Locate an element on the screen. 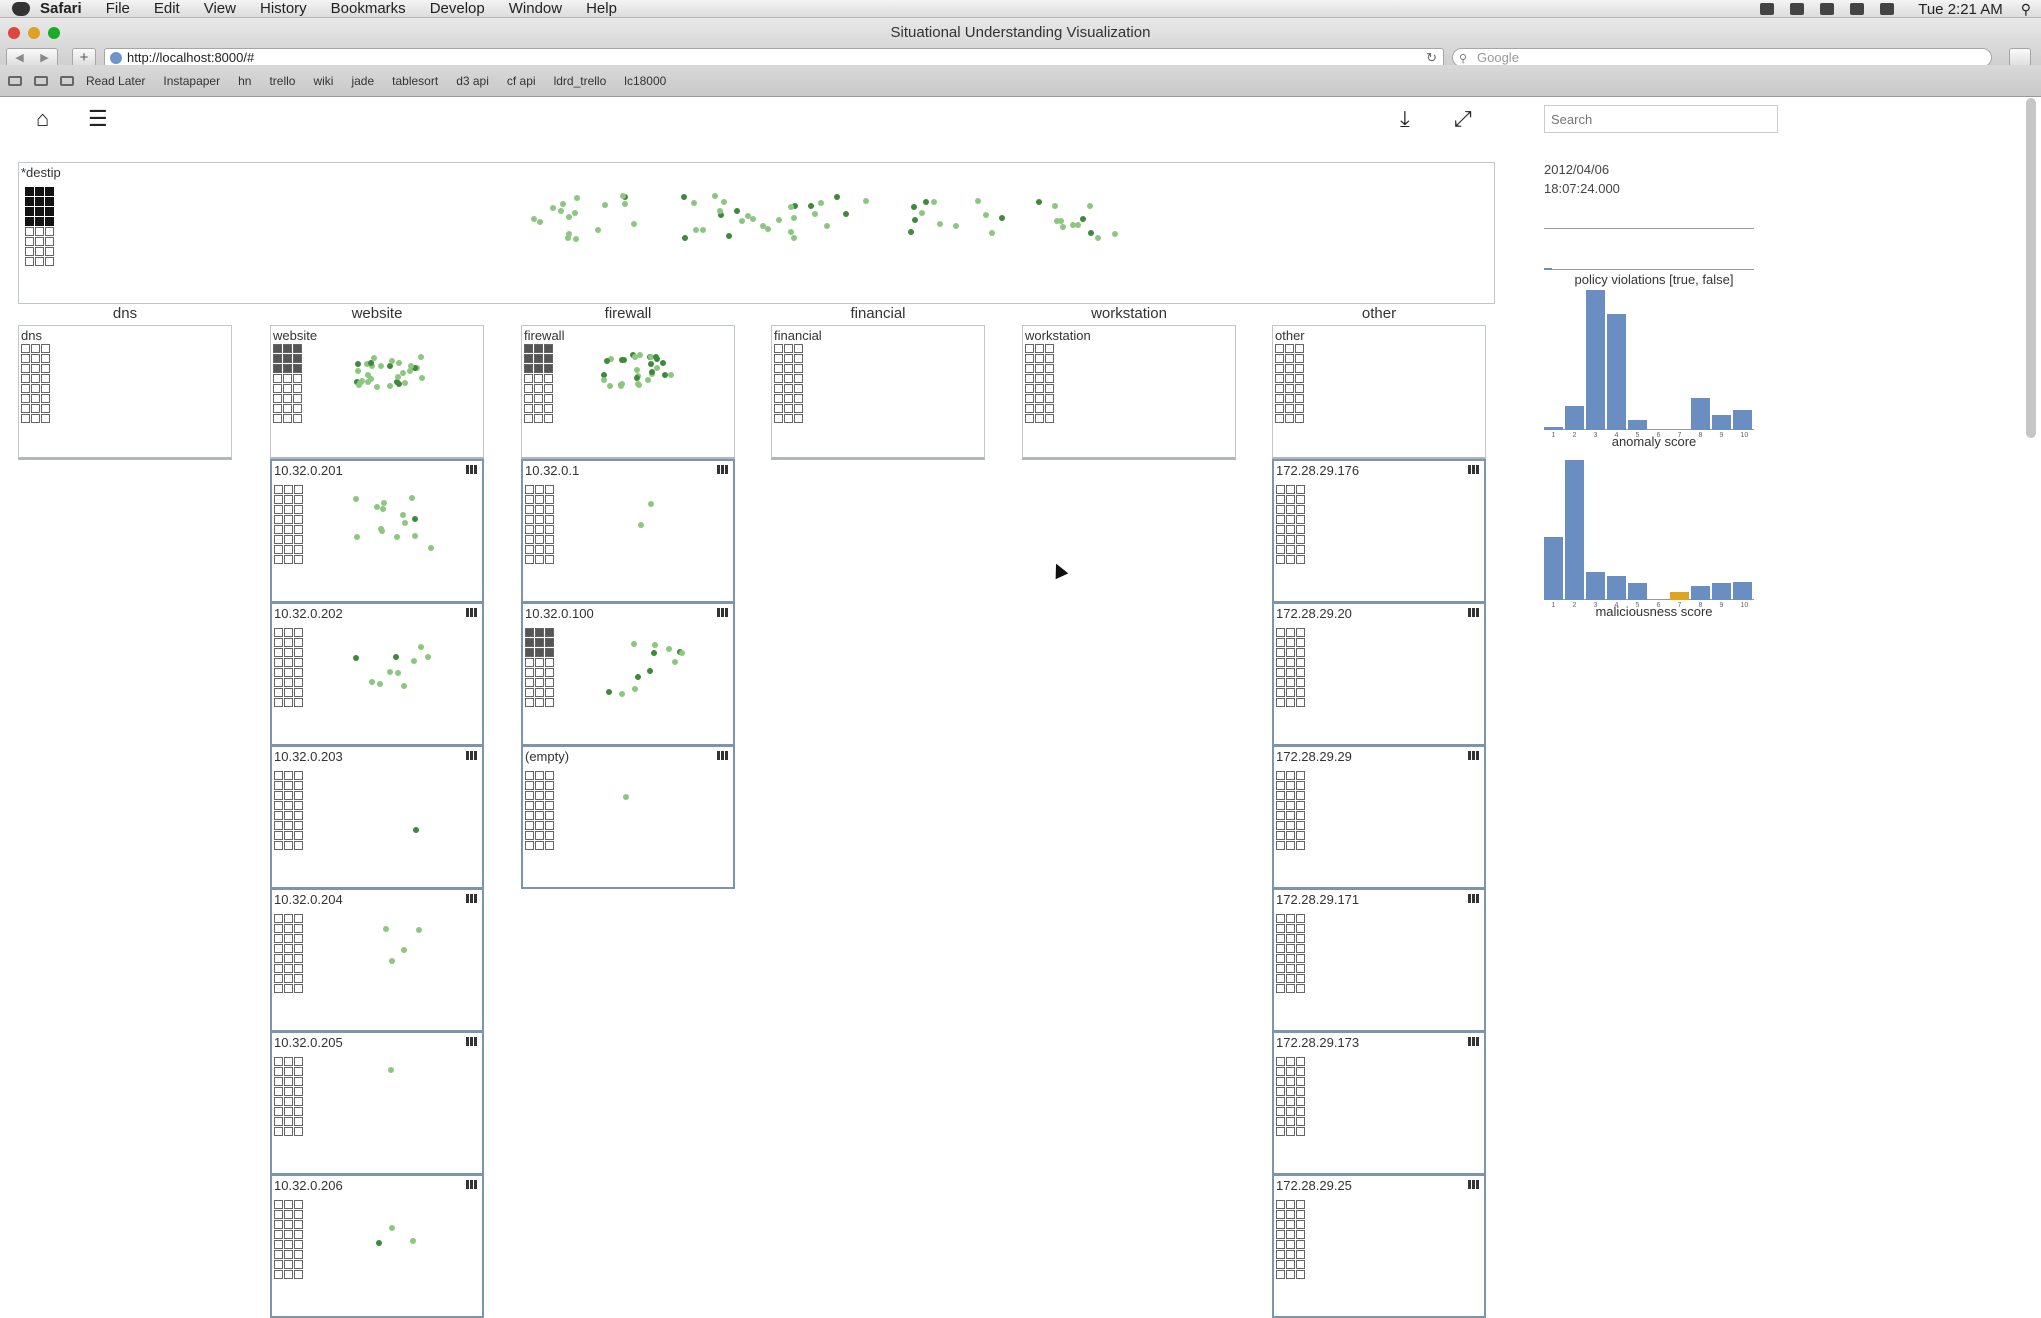 The image size is (2041, 1318). bookmark-link: tablesort is located at coordinates (415, 81).